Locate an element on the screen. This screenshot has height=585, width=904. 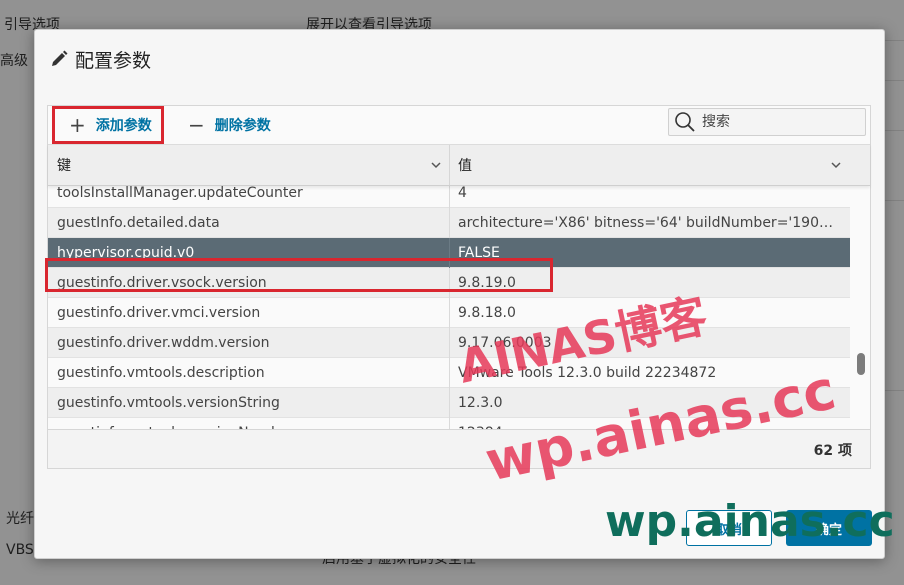
row-value: 9.8.19.0 is located at coordinates (487, 283).